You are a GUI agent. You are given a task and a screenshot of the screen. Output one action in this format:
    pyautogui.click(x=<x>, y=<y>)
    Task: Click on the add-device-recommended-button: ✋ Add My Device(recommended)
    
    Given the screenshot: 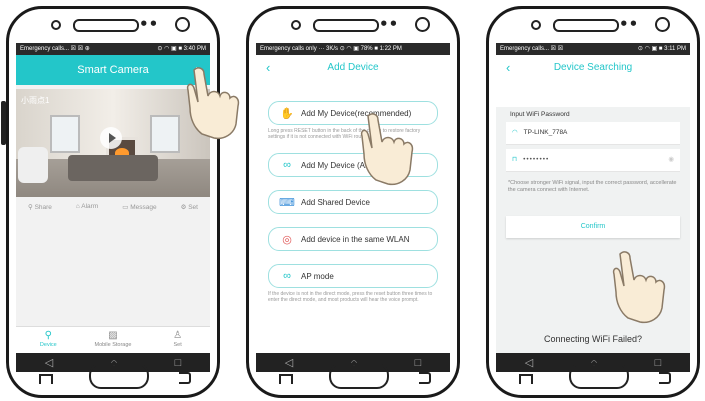 What is the action you would take?
    pyautogui.click(x=353, y=113)
    